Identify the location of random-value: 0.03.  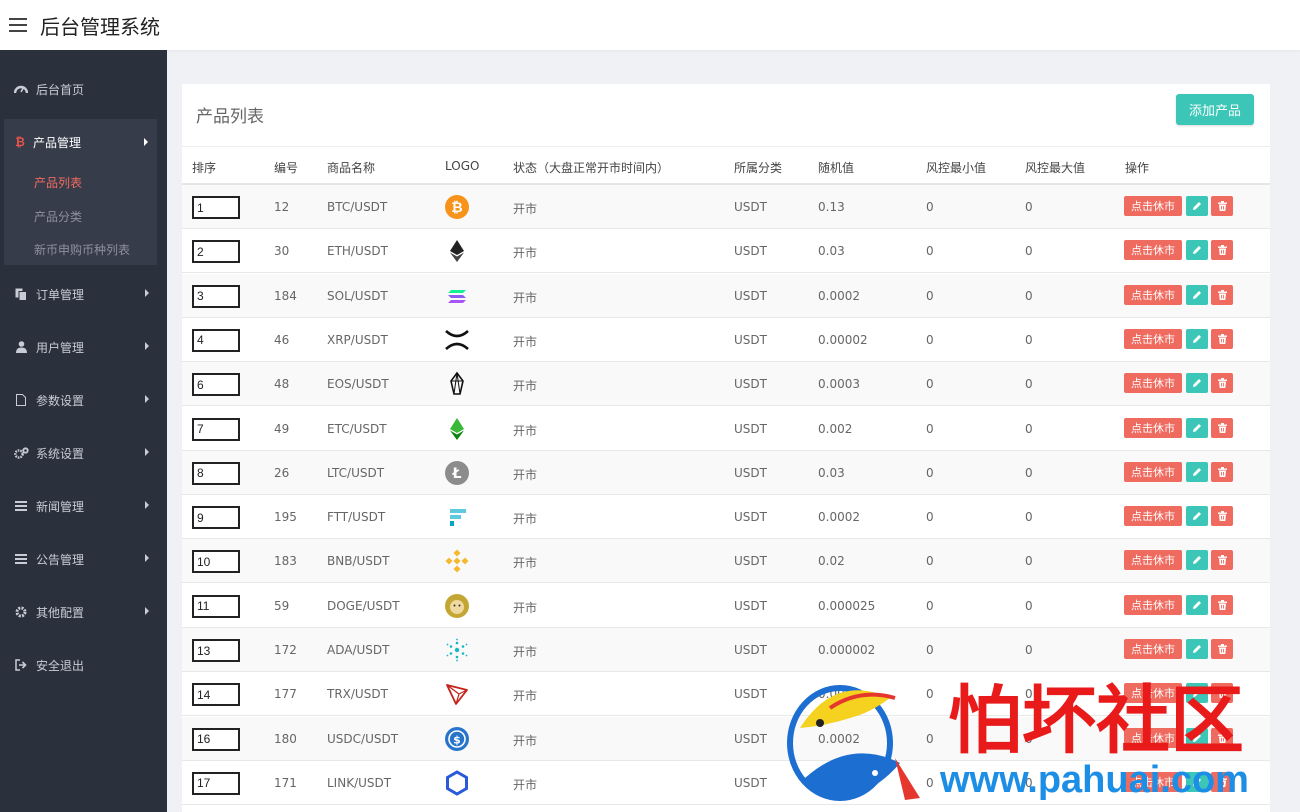
(831, 472).